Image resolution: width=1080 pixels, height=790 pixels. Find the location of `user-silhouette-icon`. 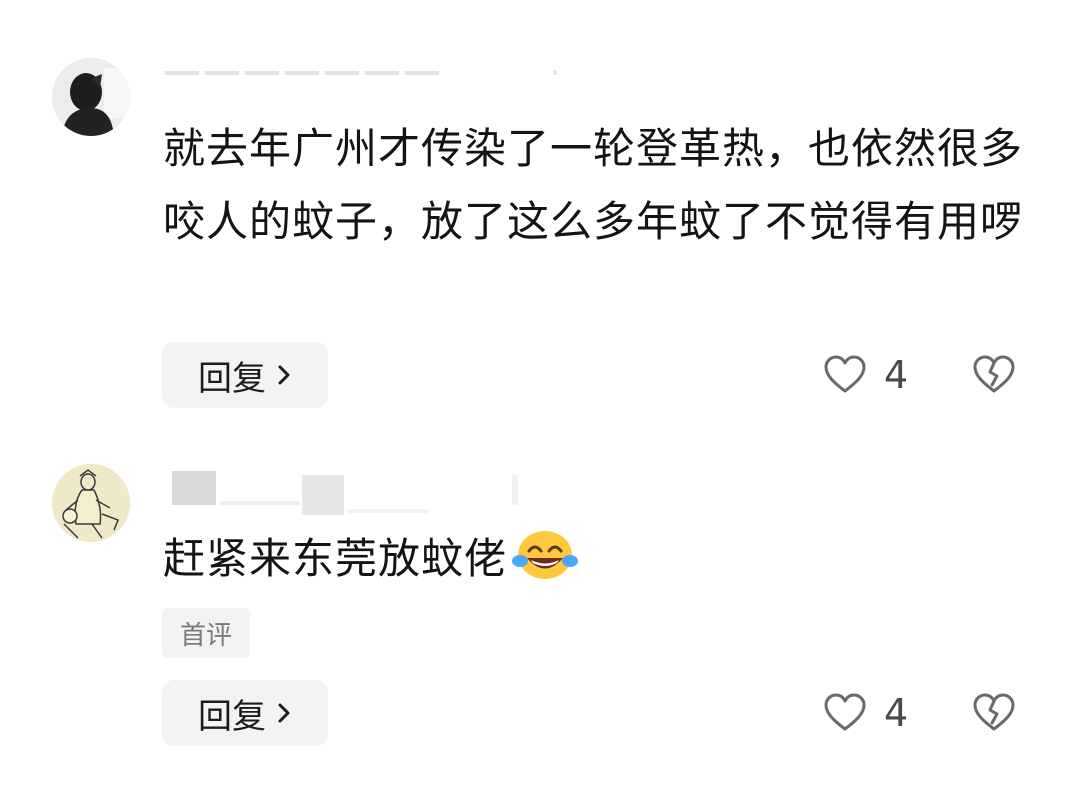

user-silhouette-icon is located at coordinates (91, 97).